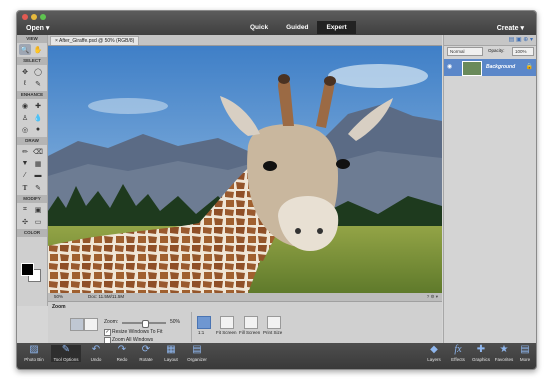 The height and width of the screenshot is (383, 550). Describe the element at coordinates (25, 105) in the screenshot. I see `eye-tool-icon: ◉` at that location.